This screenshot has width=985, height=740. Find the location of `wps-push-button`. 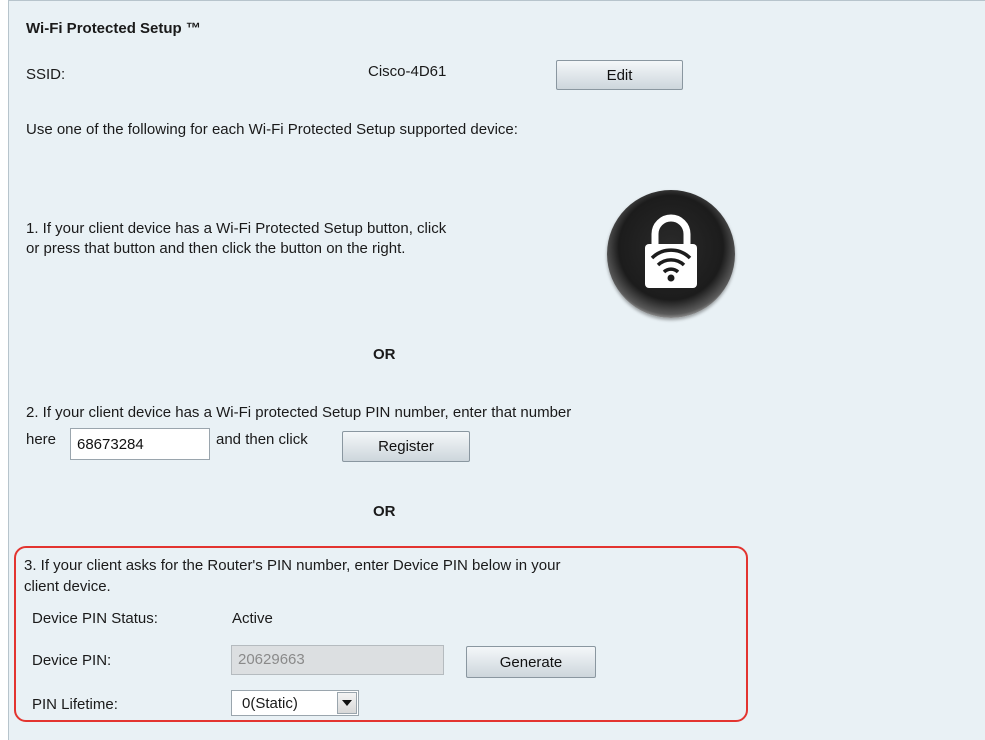

wps-push-button is located at coordinates (671, 254).